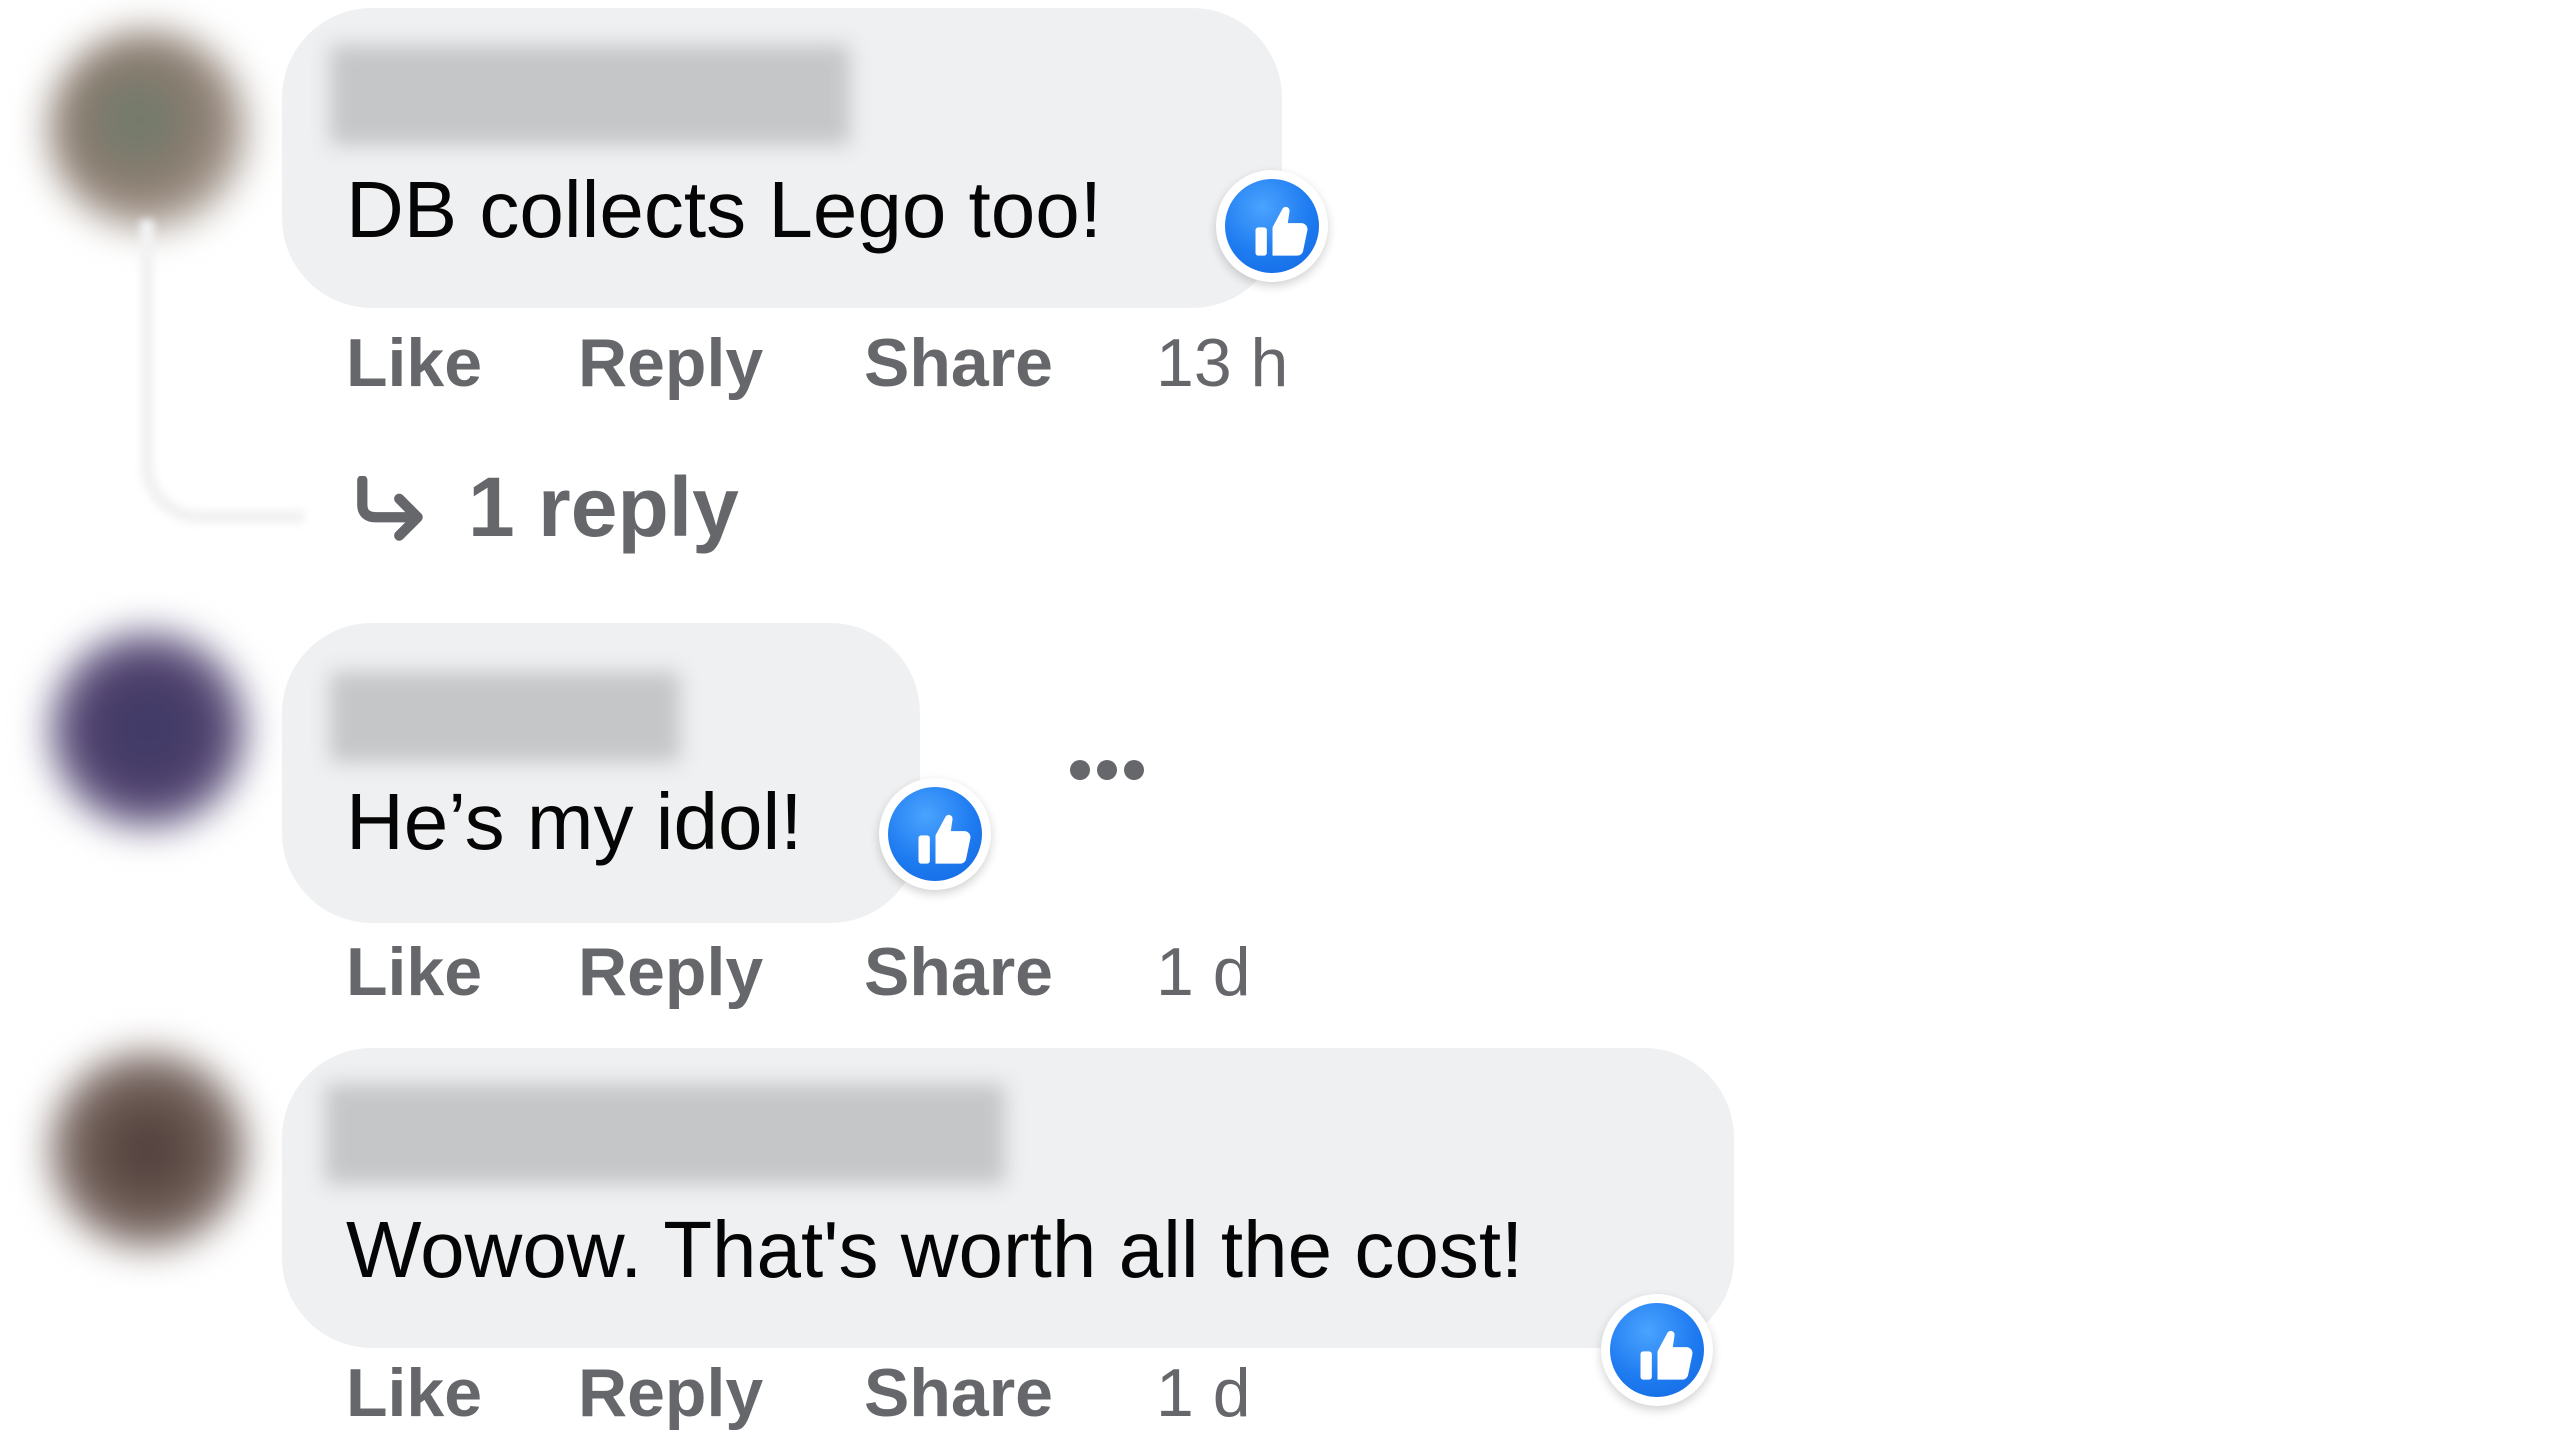 This screenshot has height=1440, width=2554. What do you see at coordinates (390, 508) in the screenshot?
I see `reply-arrow-icon` at bounding box center [390, 508].